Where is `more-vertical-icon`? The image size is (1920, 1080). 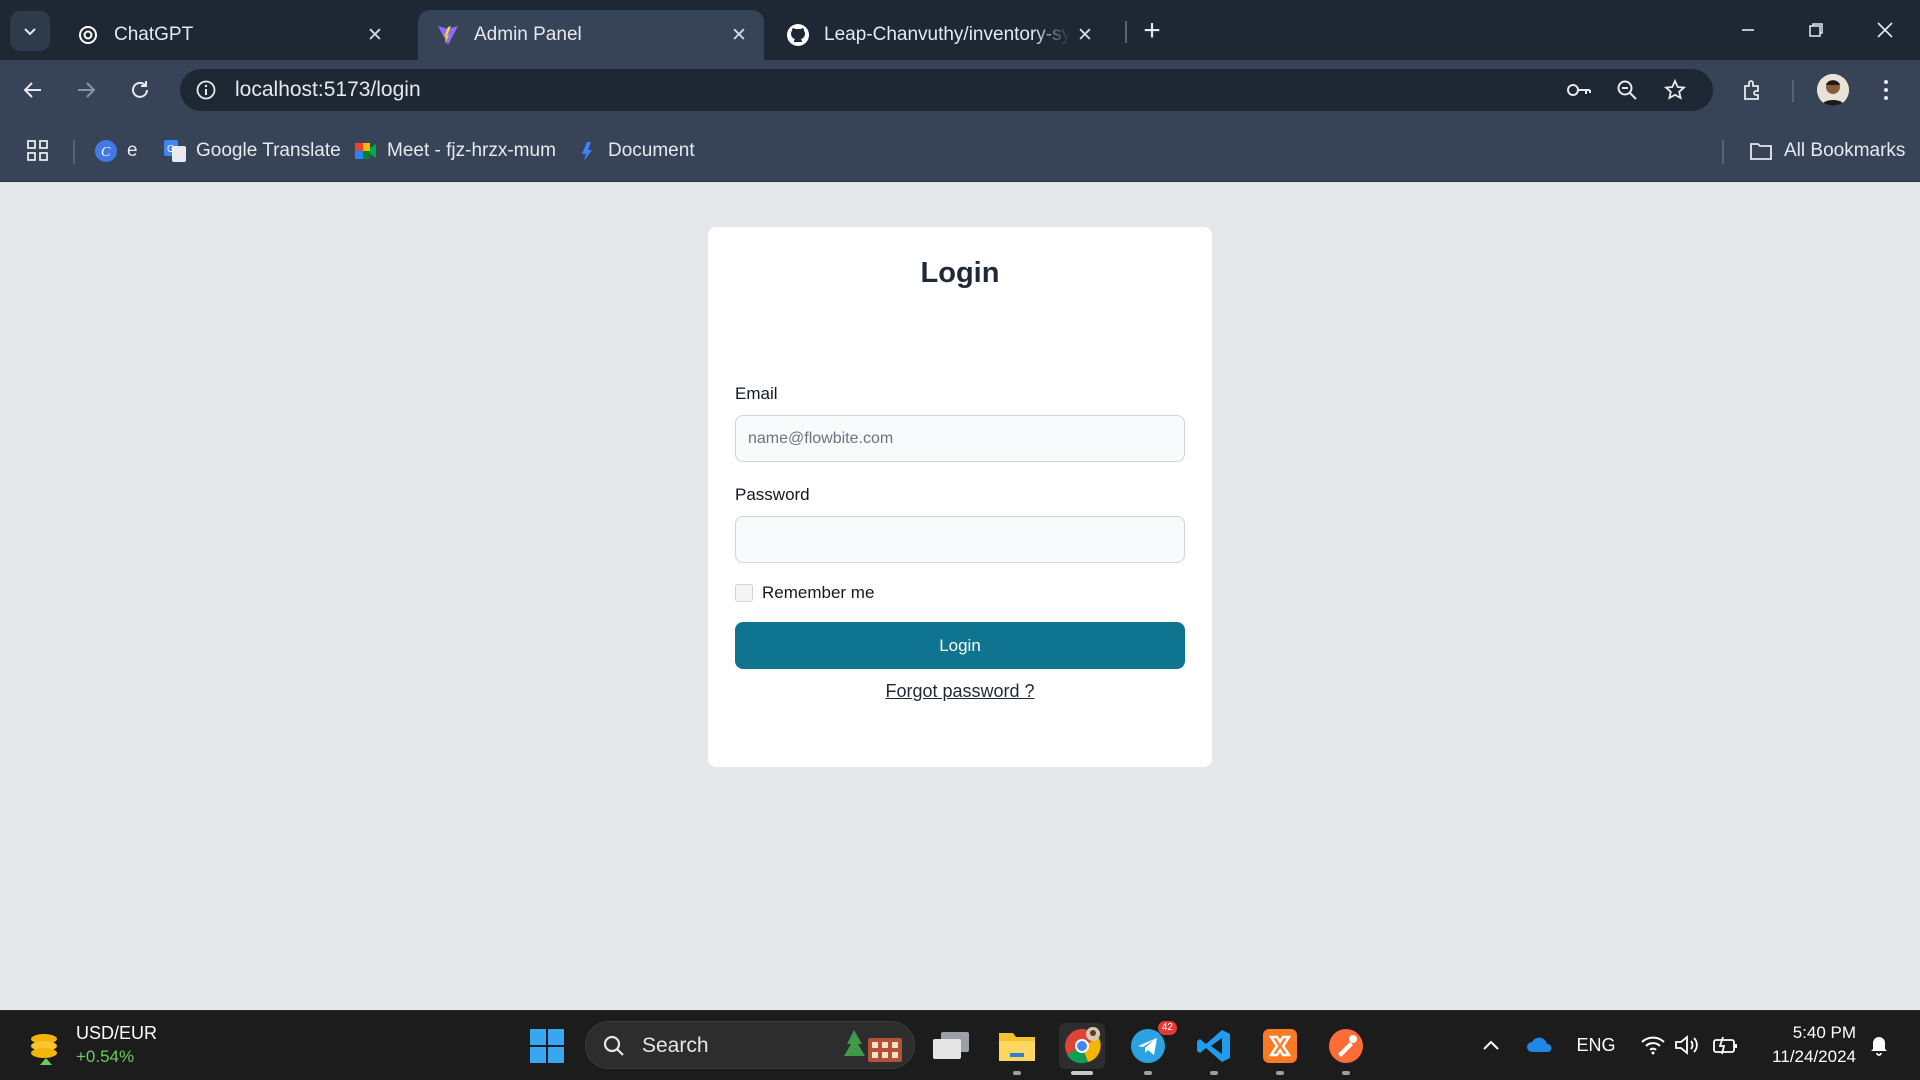
more-vertical-icon is located at coordinates (1886, 90).